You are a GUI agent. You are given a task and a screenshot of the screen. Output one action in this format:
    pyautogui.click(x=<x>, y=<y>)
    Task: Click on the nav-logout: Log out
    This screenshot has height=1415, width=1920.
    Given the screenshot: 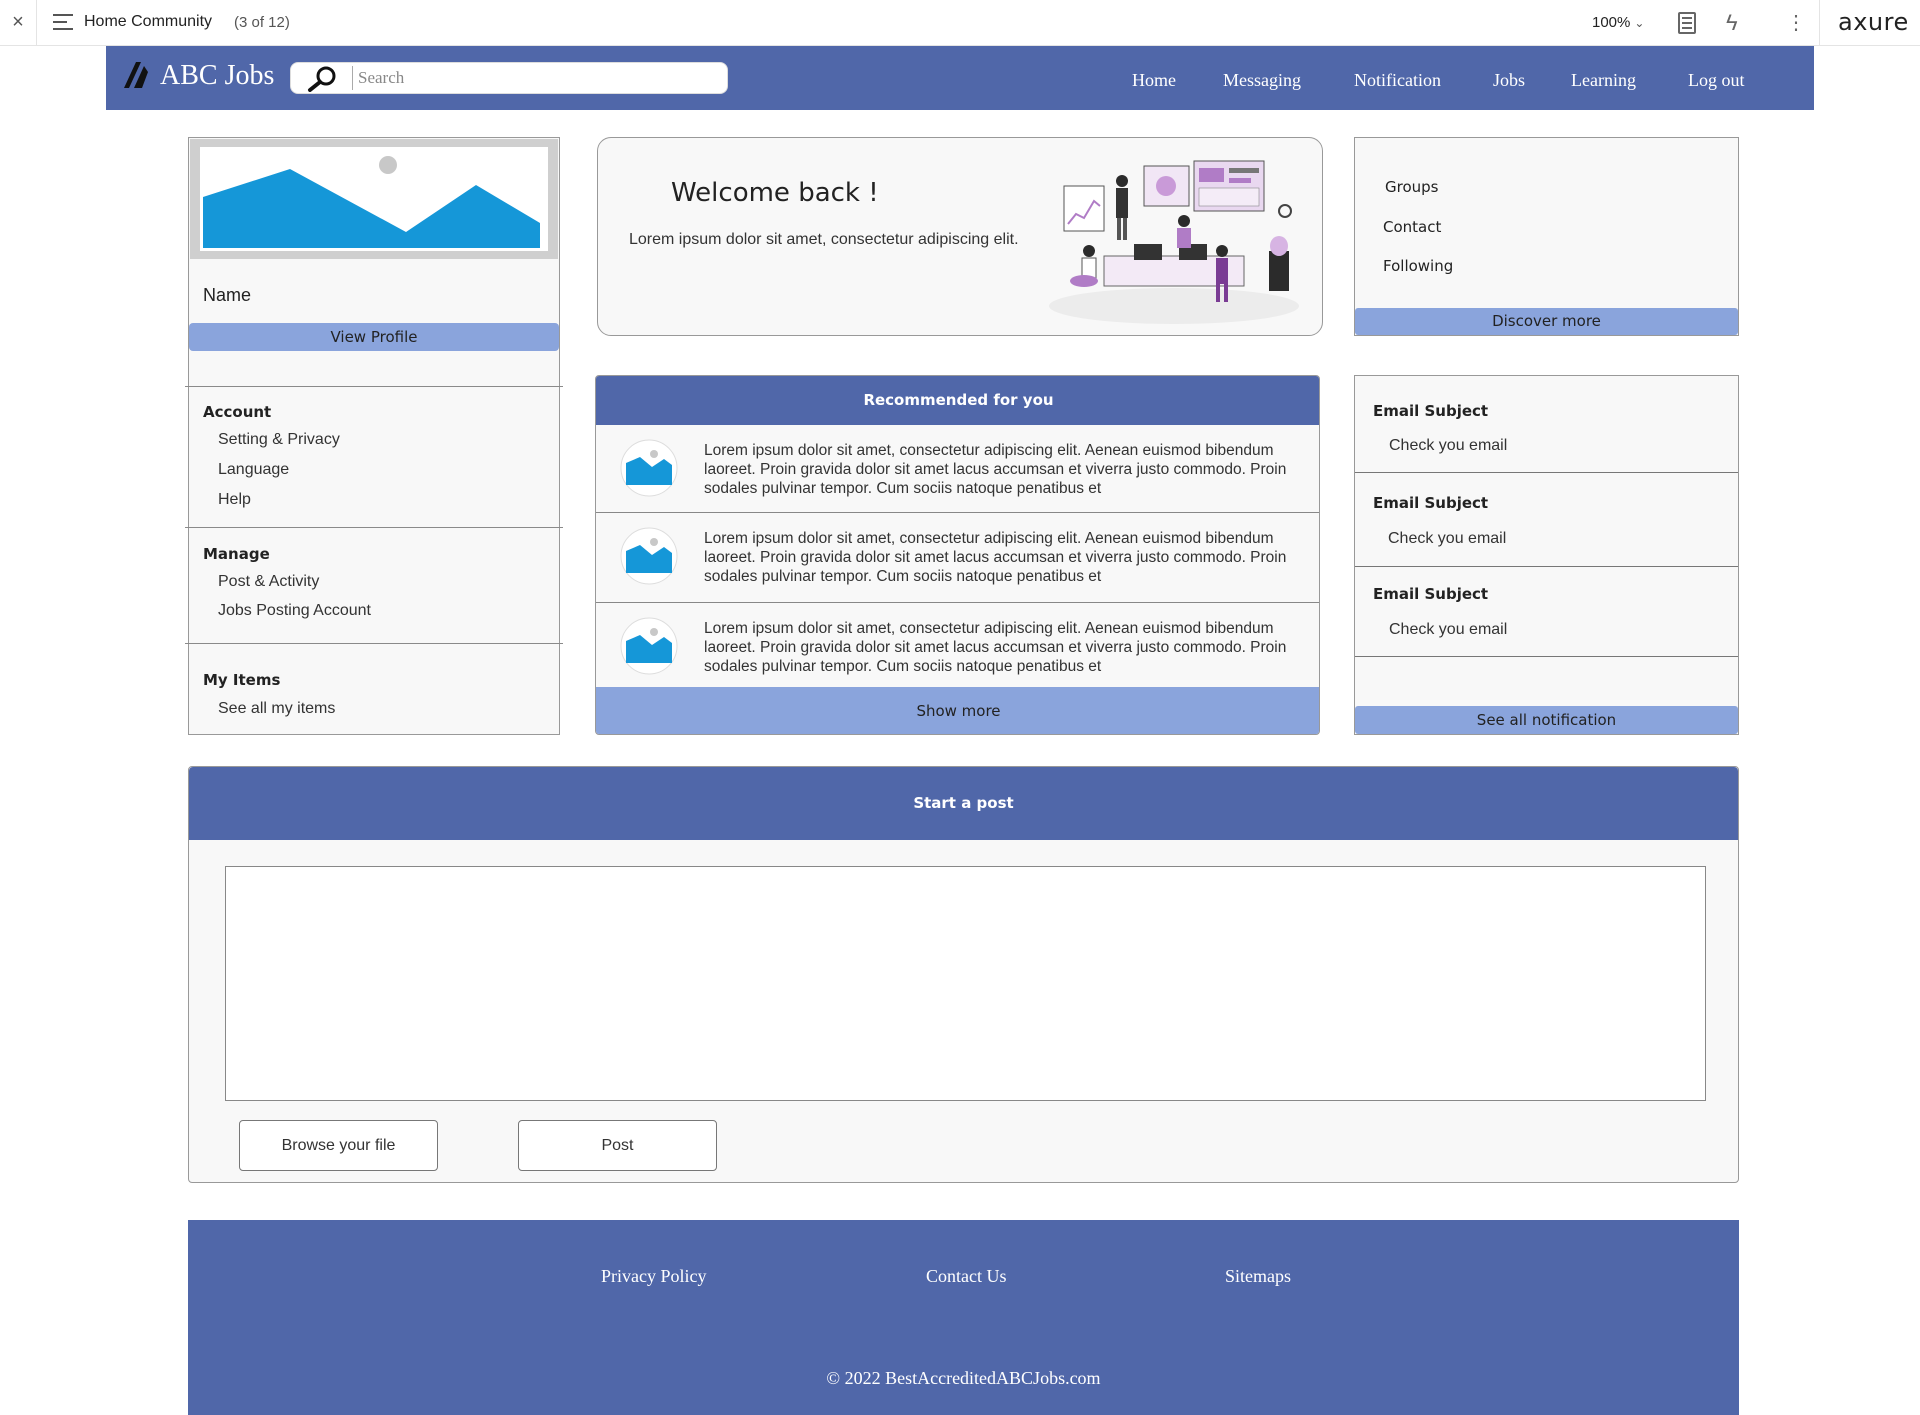 What is the action you would take?
    pyautogui.click(x=1716, y=80)
    